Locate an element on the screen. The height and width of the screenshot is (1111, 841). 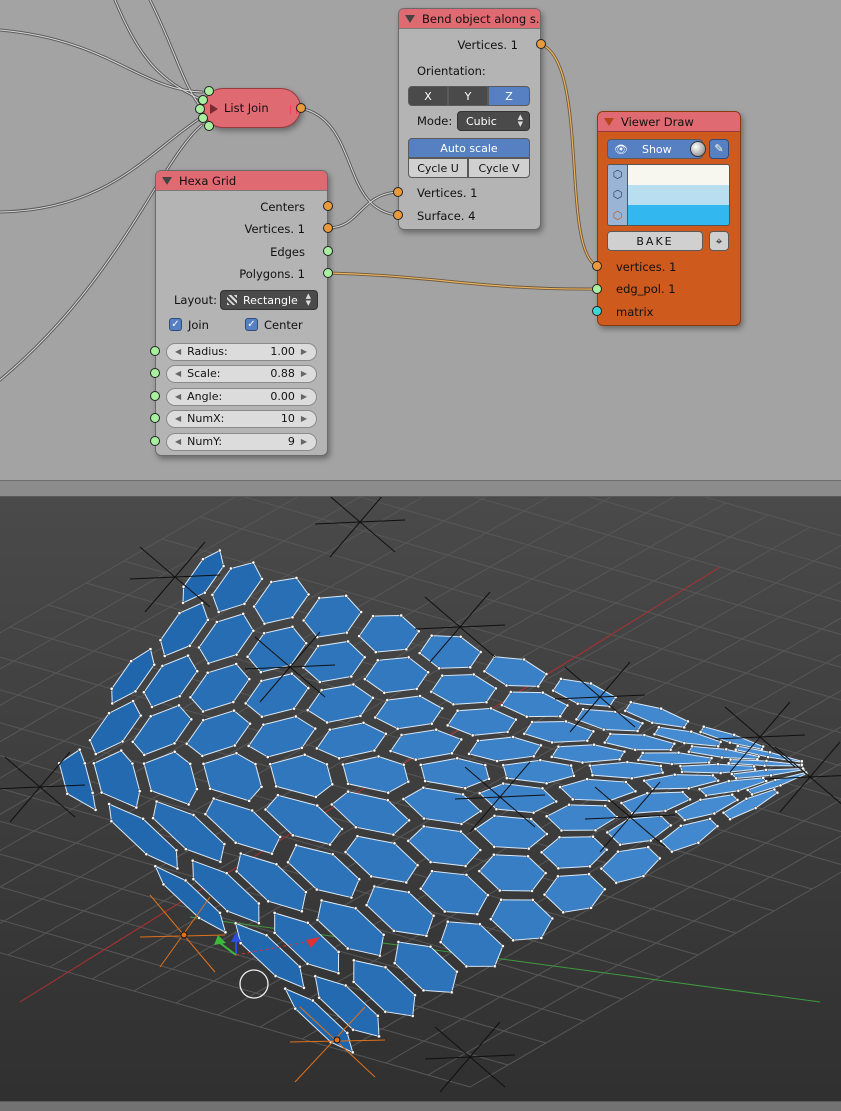
angle-input-socket is located at coordinates (155, 396).